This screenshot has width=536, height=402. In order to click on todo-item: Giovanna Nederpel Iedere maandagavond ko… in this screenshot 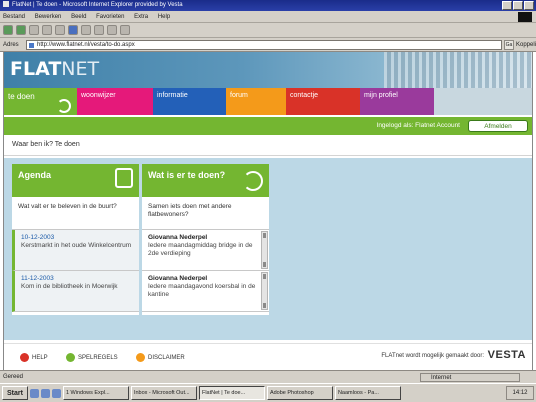, I will do `click(205, 291)`.